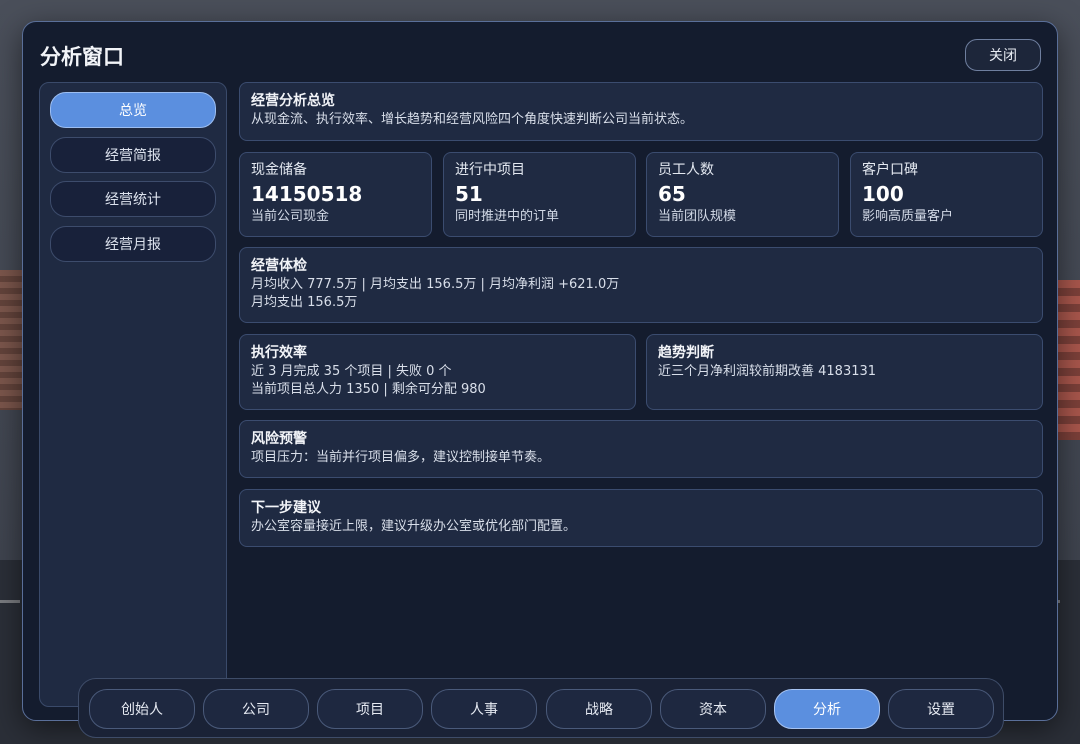  I want to click on risk-title: 风险预警, so click(279, 439).